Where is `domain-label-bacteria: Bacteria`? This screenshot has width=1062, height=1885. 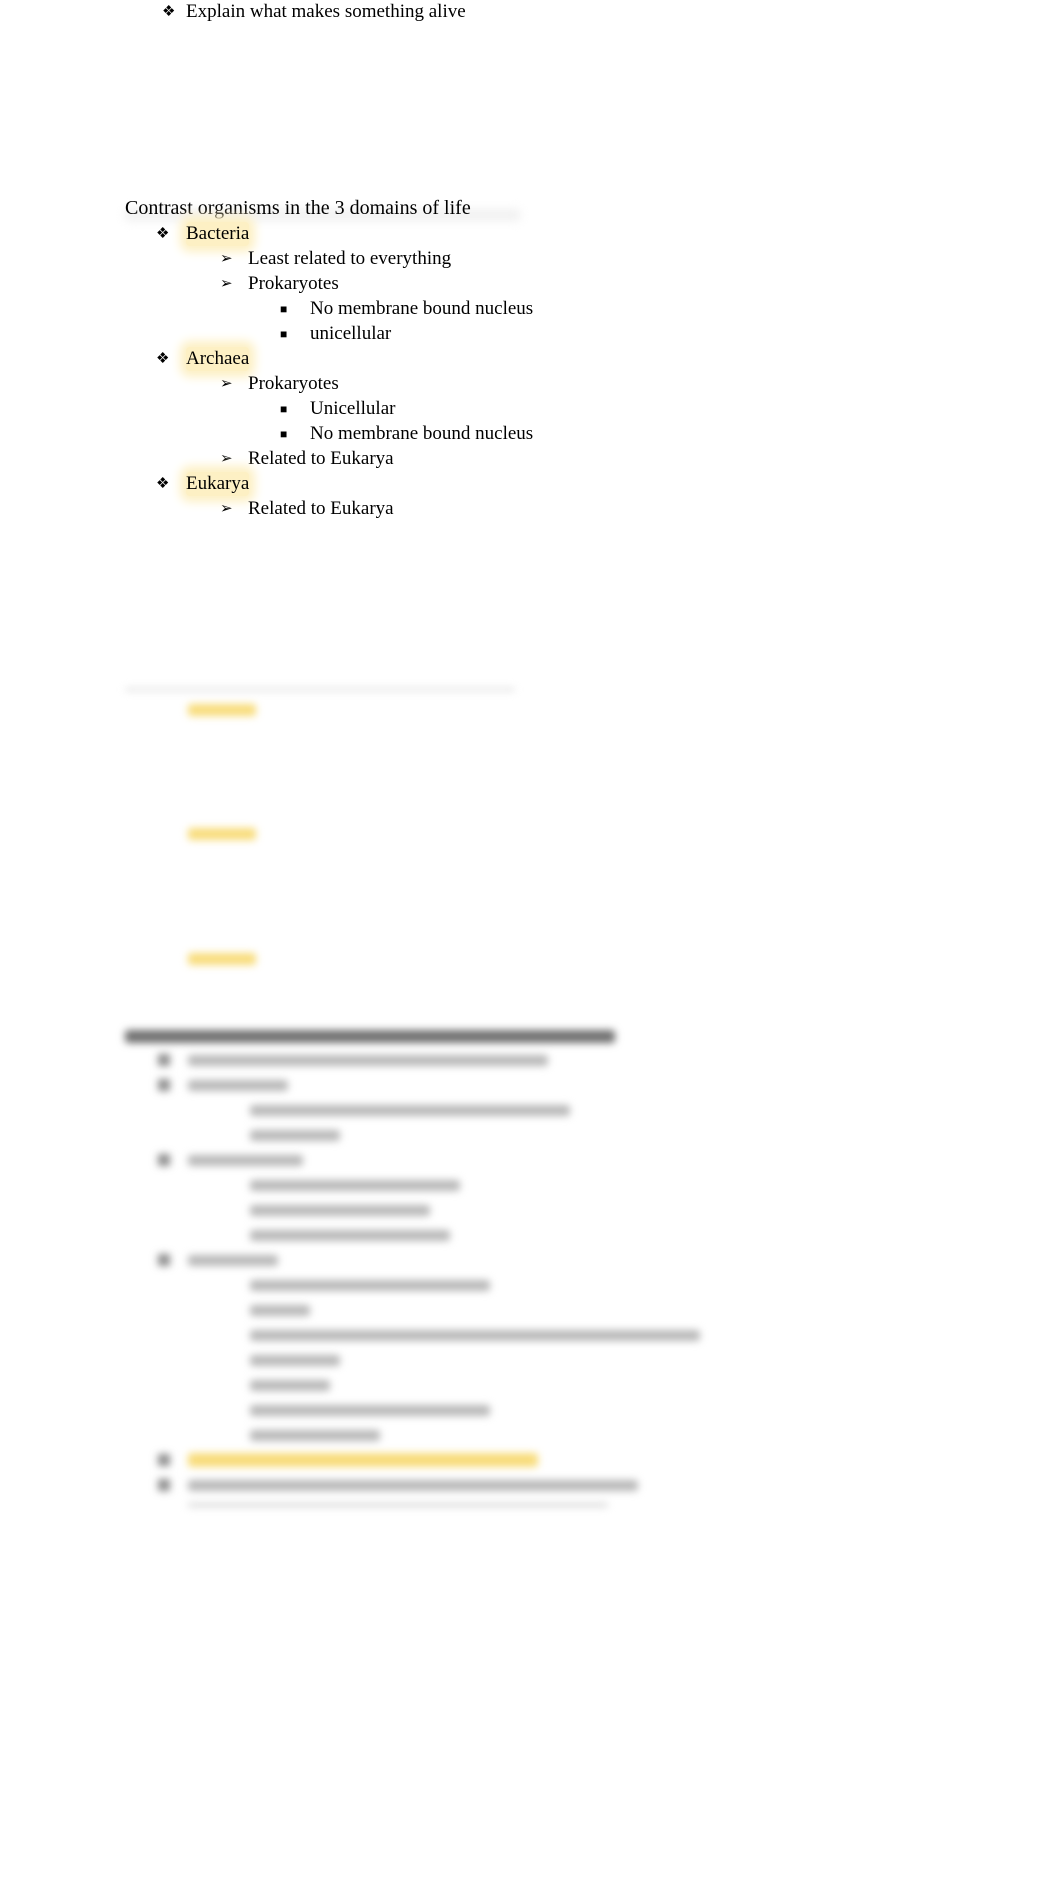 domain-label-bacteria: Bacteria is located at coordinates (218, 234).